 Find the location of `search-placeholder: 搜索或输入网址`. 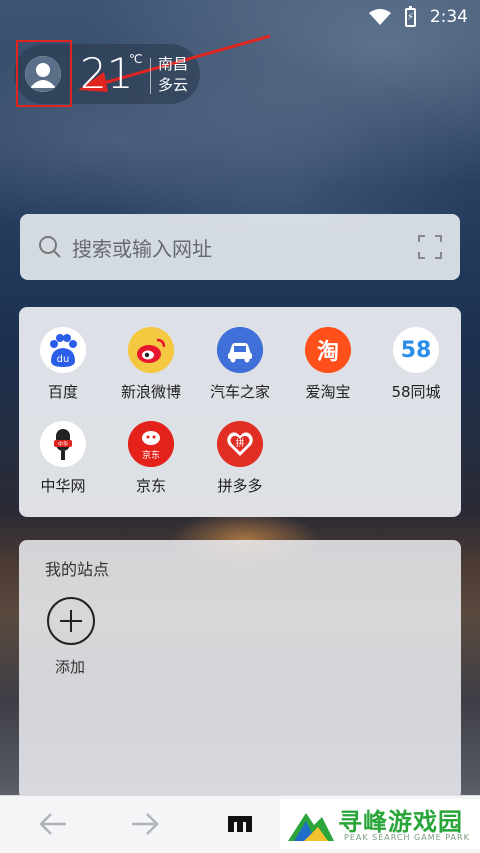

search-placeholder: 搜索或输入网址 is located at coordinates (142, 248).